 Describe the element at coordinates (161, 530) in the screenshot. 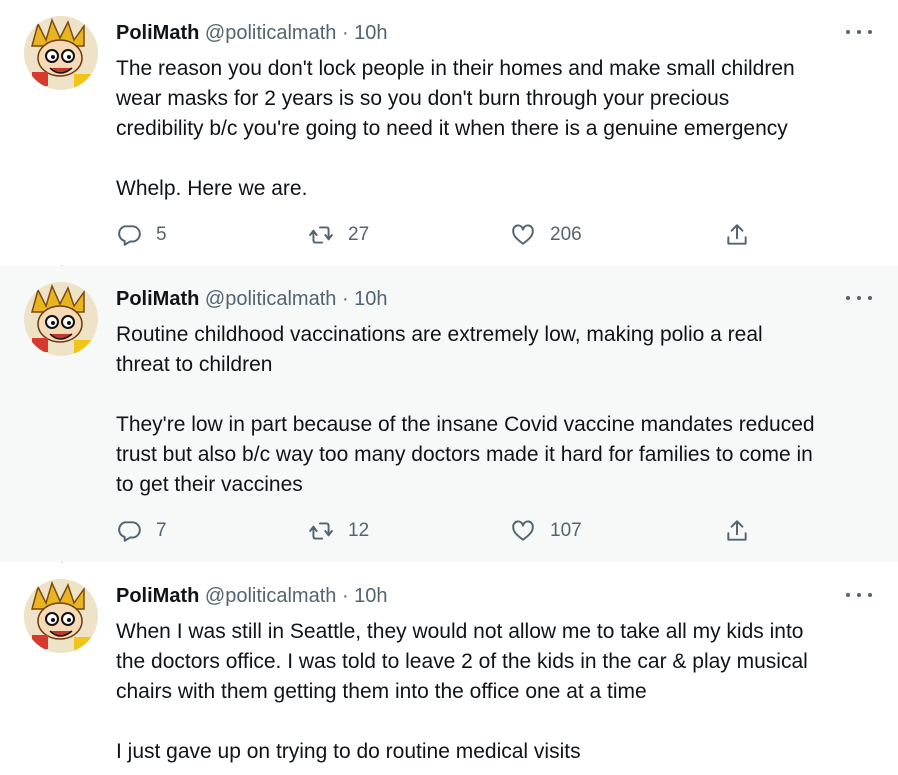

I see `reply-count: 7` at that location.